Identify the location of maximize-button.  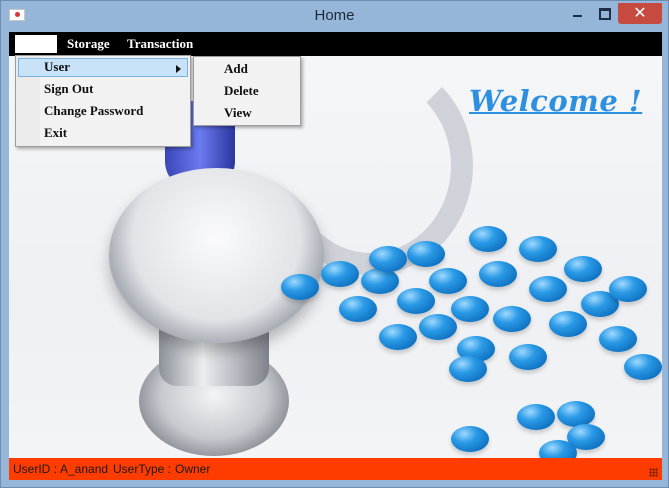
(604, 14).